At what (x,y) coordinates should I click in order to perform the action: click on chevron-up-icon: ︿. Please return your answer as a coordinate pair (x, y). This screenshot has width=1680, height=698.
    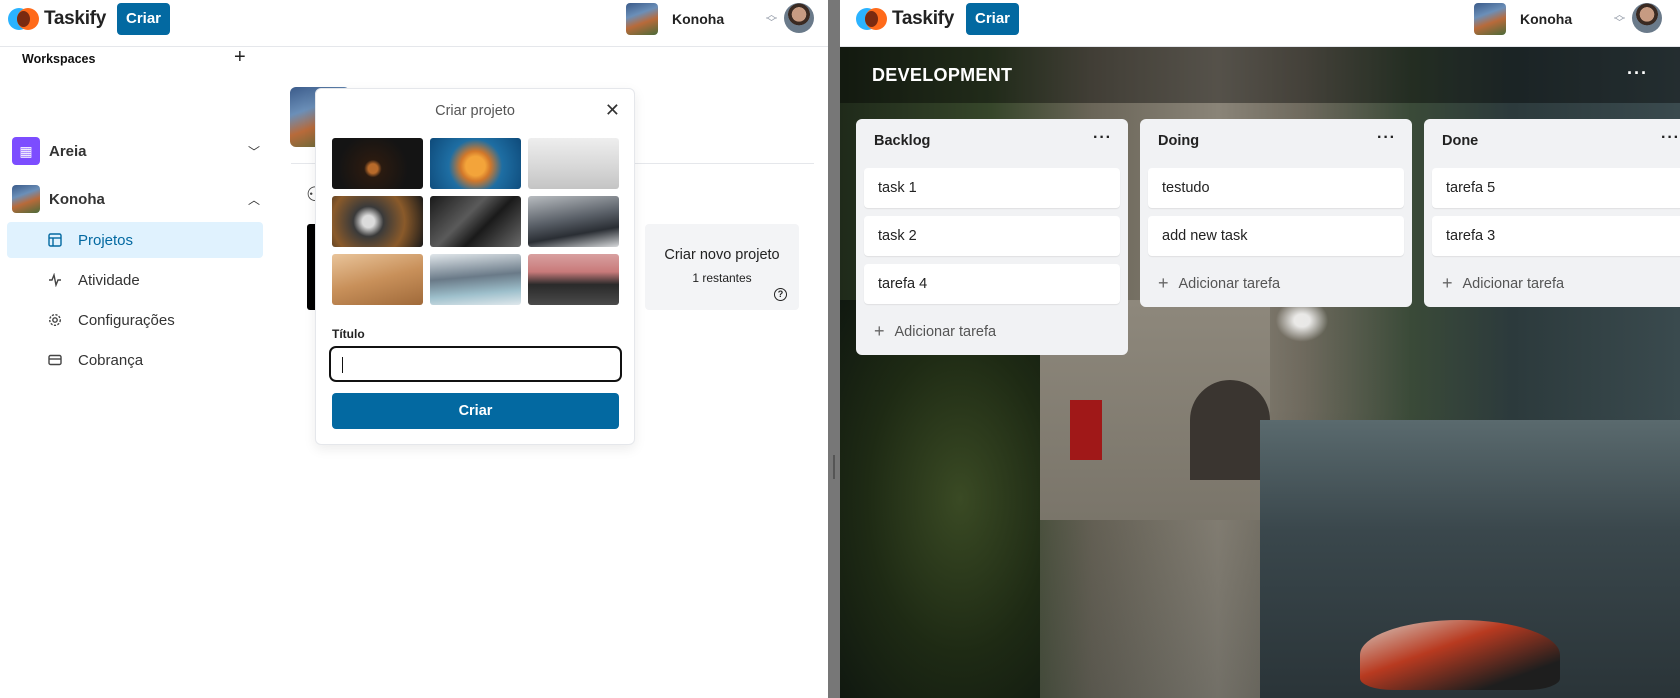
    Looking at the image, I should click on (253, 199).